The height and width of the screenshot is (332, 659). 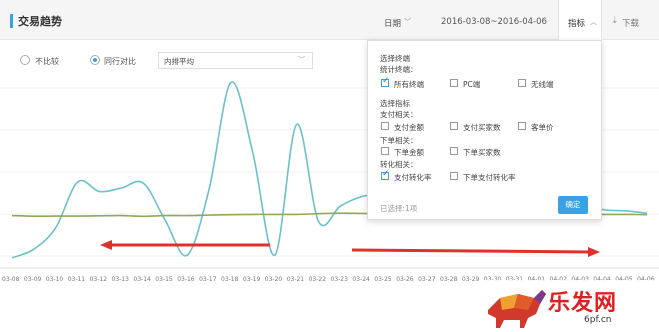 What do you see at coordinates (517, 309) in the screenshot?
I see `bull-logo-icon` at bounding box center [517, 309].